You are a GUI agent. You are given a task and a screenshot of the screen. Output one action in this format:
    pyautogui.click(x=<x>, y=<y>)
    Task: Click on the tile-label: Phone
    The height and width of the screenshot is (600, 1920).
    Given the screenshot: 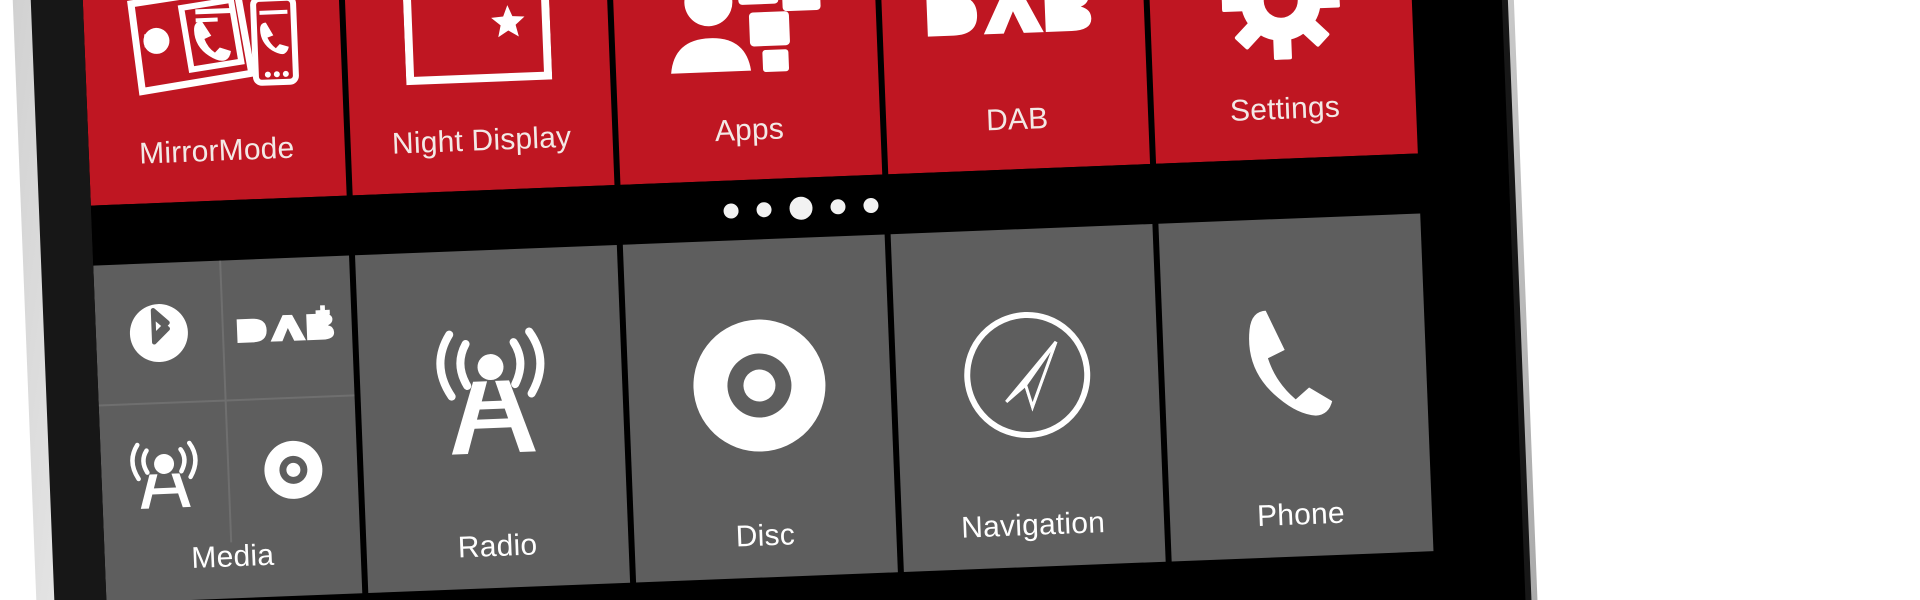 What is the action you would take?
    pyautogui.click(x=1301, y=515)
    